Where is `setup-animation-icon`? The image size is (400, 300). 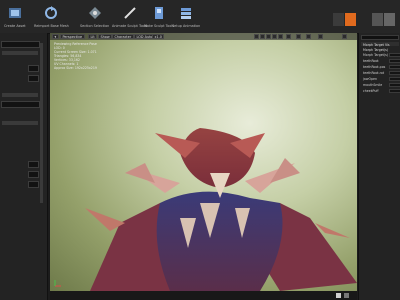 setup-animation-icon is located at coordinates (186, 13).